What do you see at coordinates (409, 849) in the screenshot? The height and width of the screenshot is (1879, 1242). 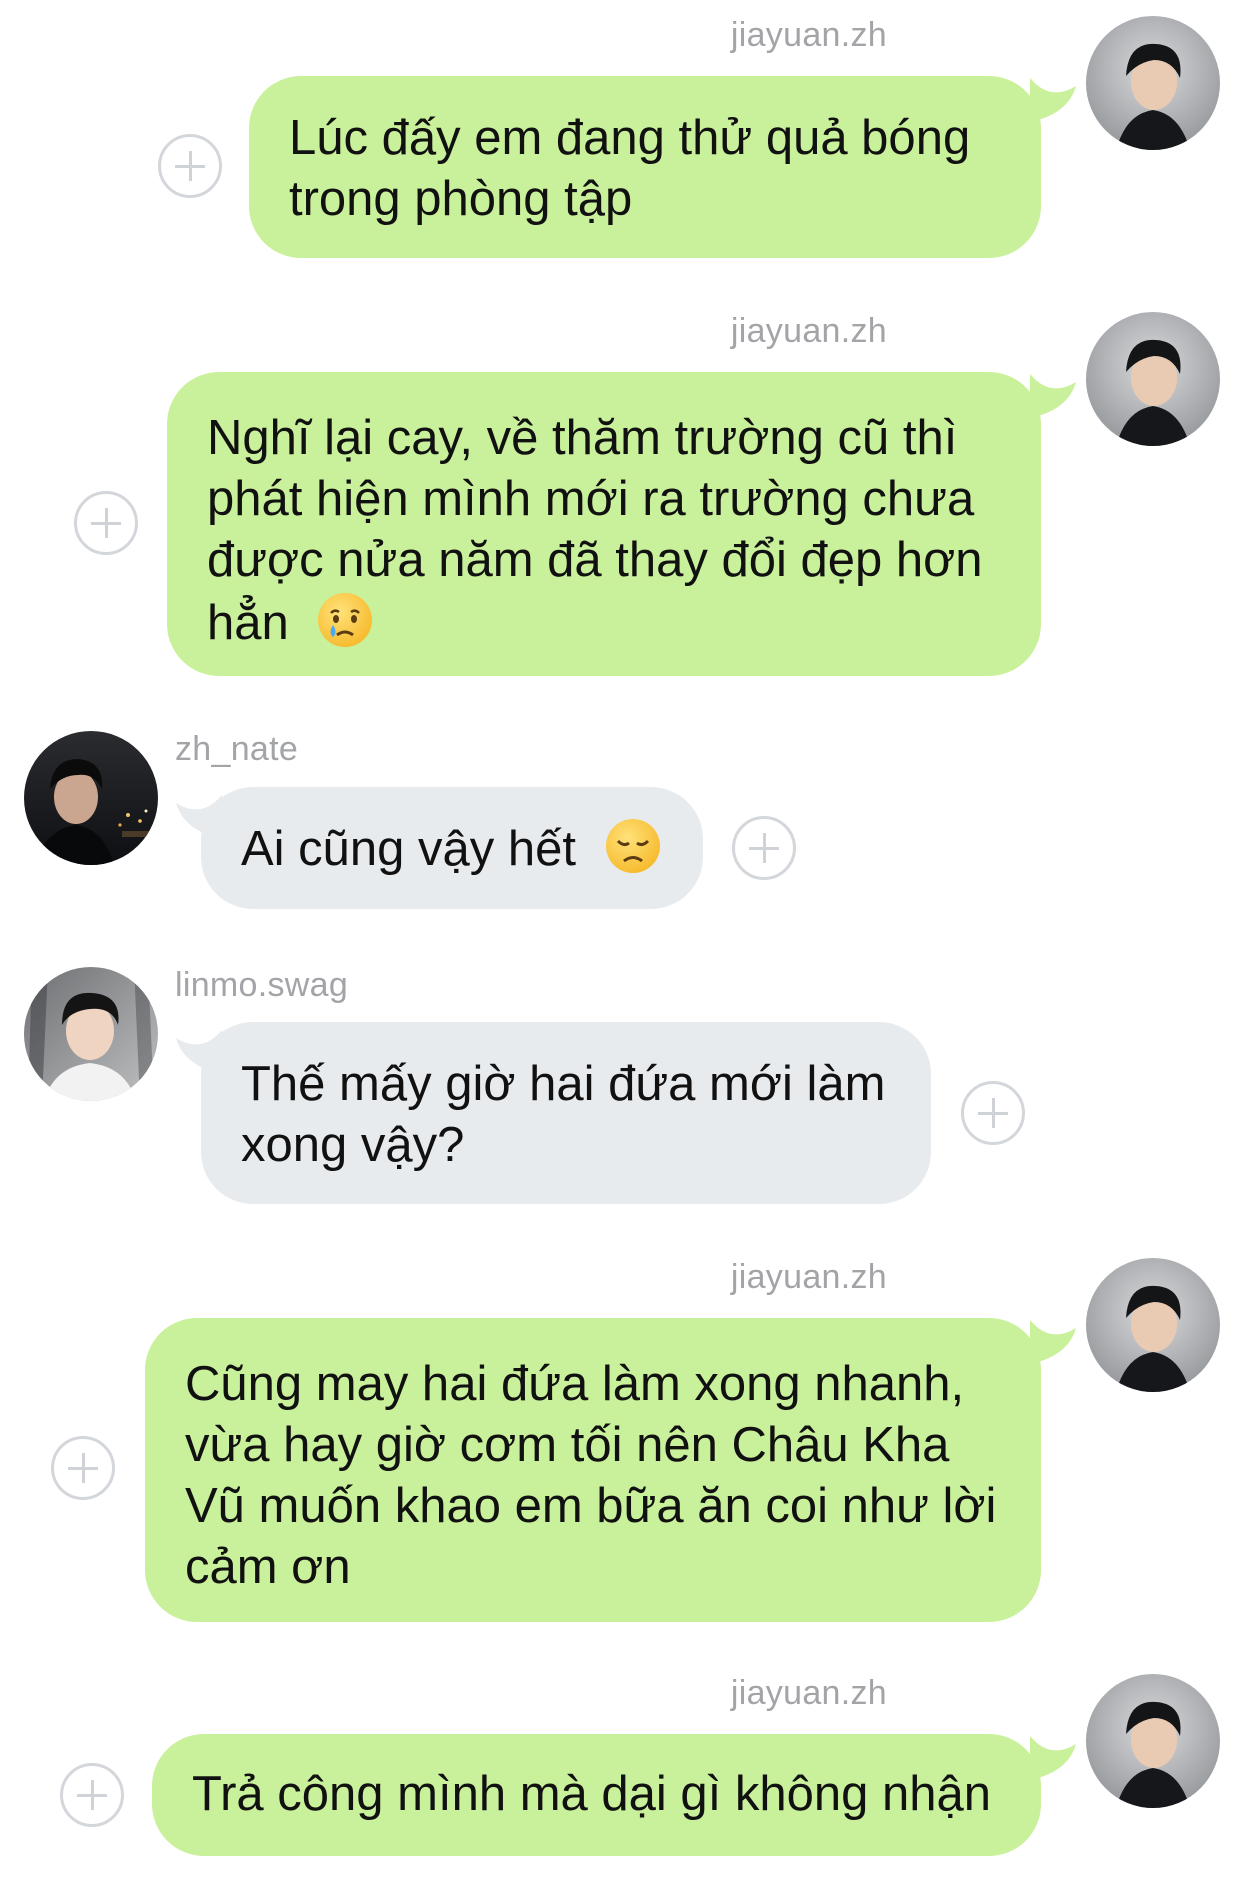 I see `message-text: Ai cũng vậy hết` at bounding box center [409, 849].